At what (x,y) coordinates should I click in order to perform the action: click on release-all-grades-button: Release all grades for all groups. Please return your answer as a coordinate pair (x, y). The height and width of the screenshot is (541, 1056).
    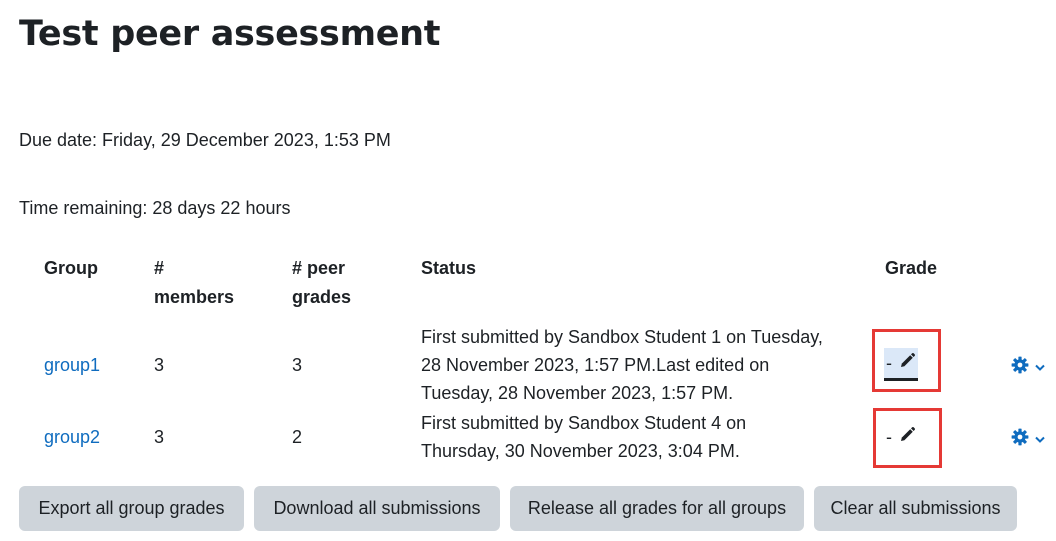
    Looking at the image, I should click on (657, 508).